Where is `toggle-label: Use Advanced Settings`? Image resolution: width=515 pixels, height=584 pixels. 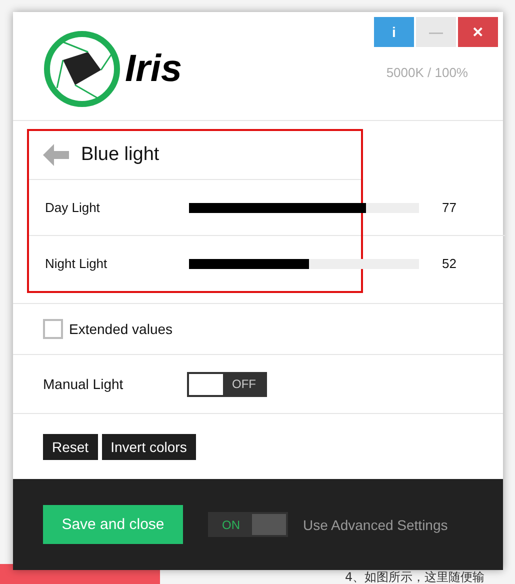
toggle-label: Use Advanced Settings is located at coordinates (375, 524).